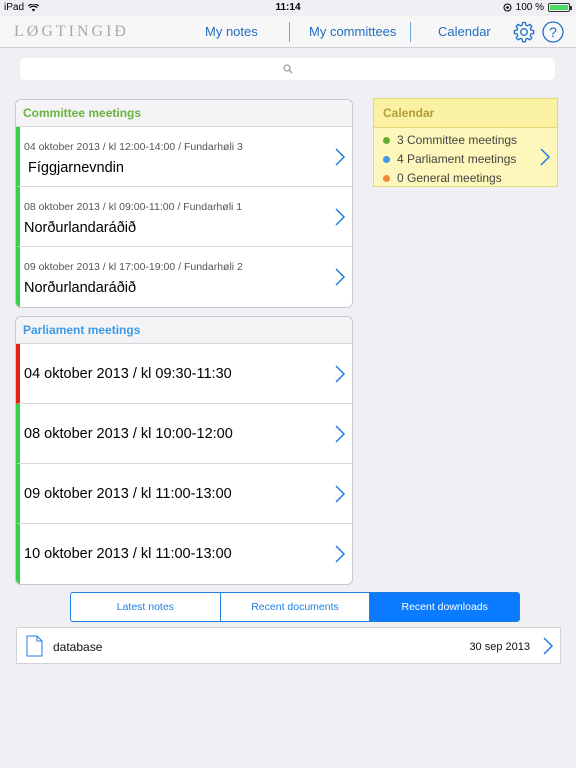 This screenshot has height=768, width=576. What do you see at coordinates (386, 159) in the screenshot?
I see `blue-dot-icon` at bounding box center [386, 159].